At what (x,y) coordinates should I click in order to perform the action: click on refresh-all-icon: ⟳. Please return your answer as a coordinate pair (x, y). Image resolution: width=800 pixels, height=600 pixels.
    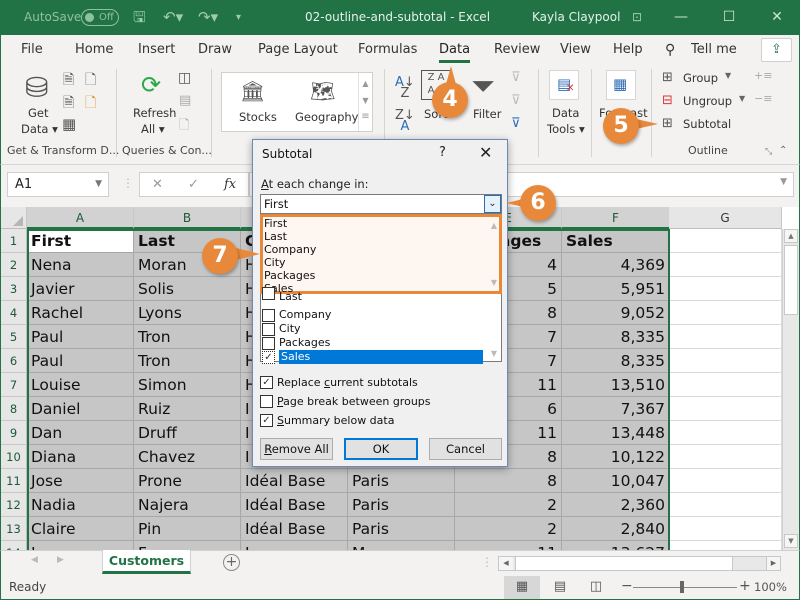
    Looking at the image, I should click on (151, 85).